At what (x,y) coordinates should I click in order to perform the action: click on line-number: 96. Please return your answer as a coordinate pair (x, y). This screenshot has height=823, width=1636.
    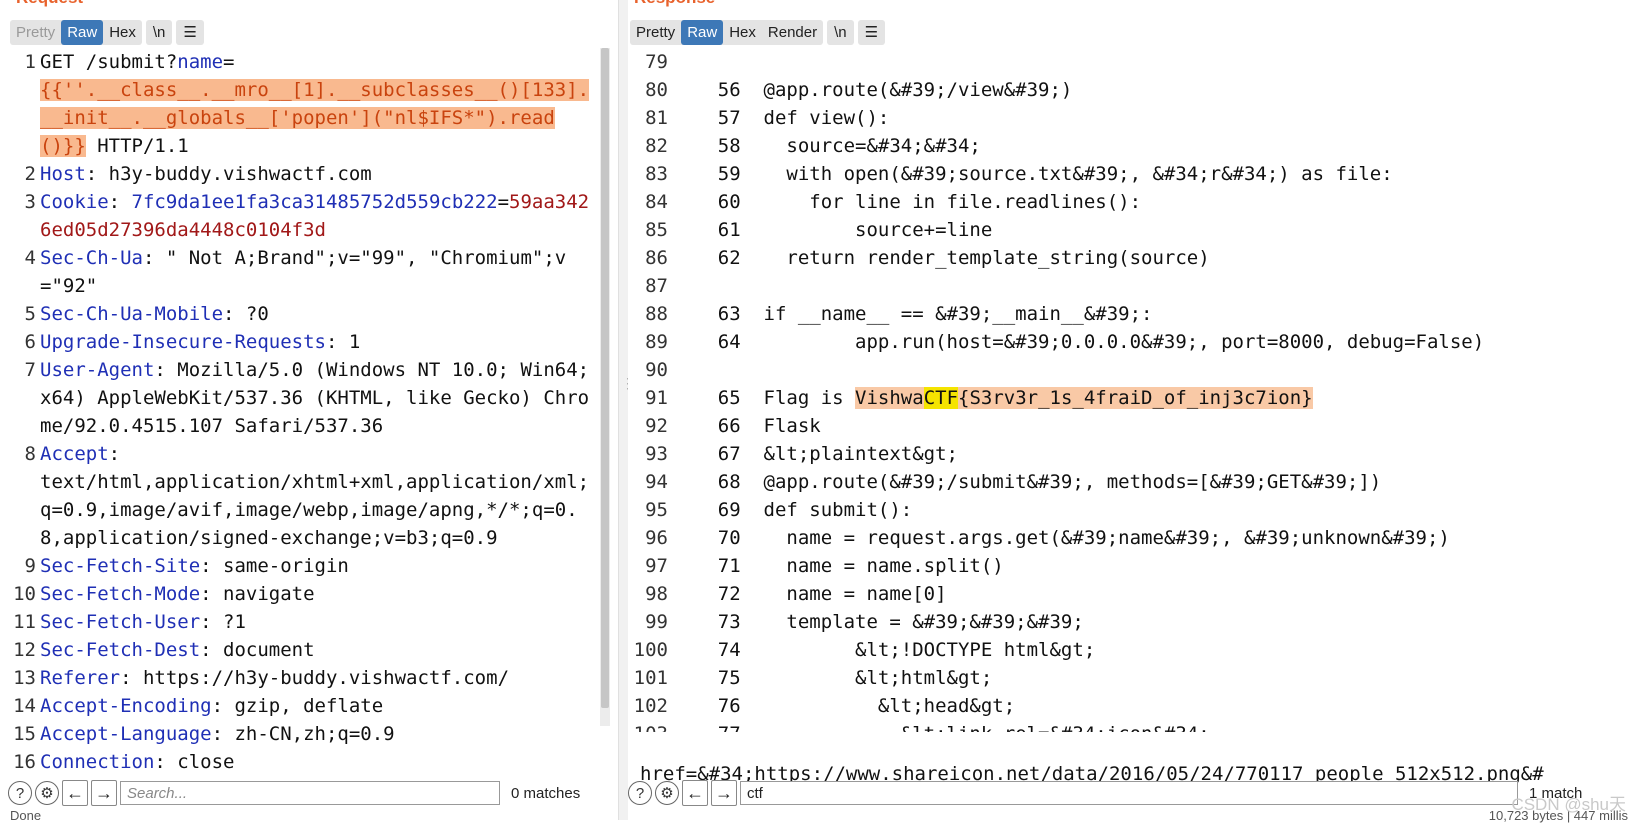
    Looking at the image, I should click on (656, 538).